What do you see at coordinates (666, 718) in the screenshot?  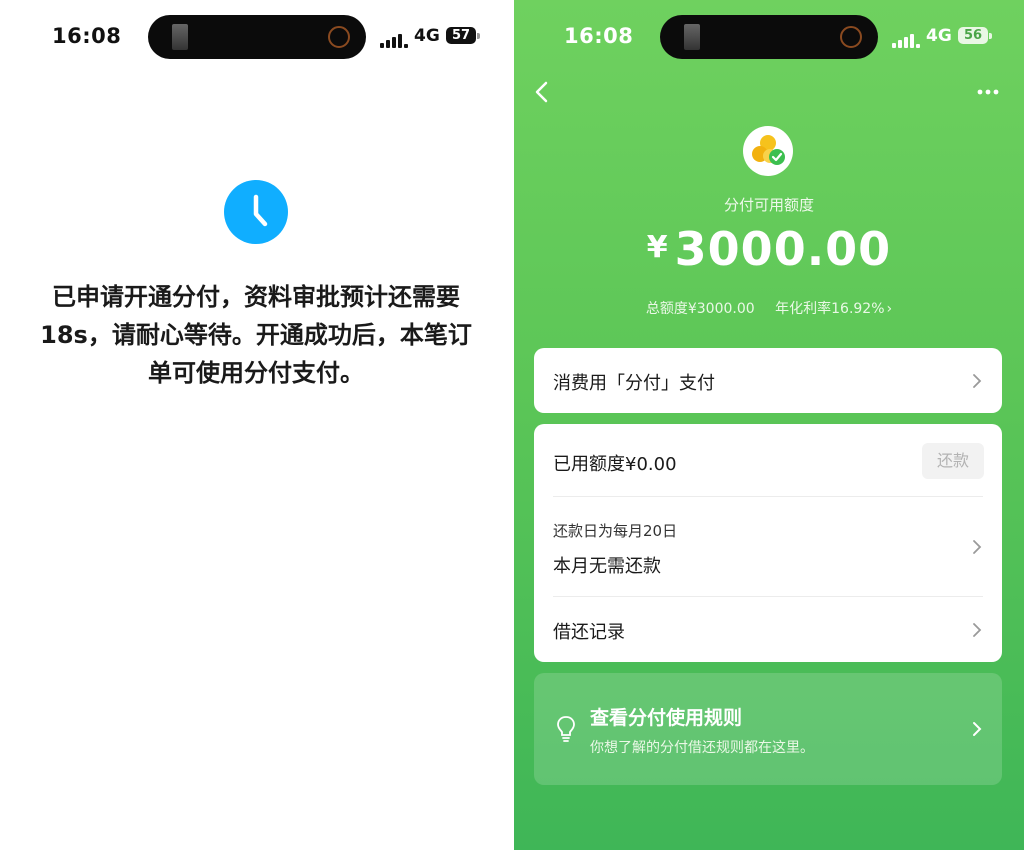 I see `rules-title: 查看分付使用规则` at bounding box center [666, 718].